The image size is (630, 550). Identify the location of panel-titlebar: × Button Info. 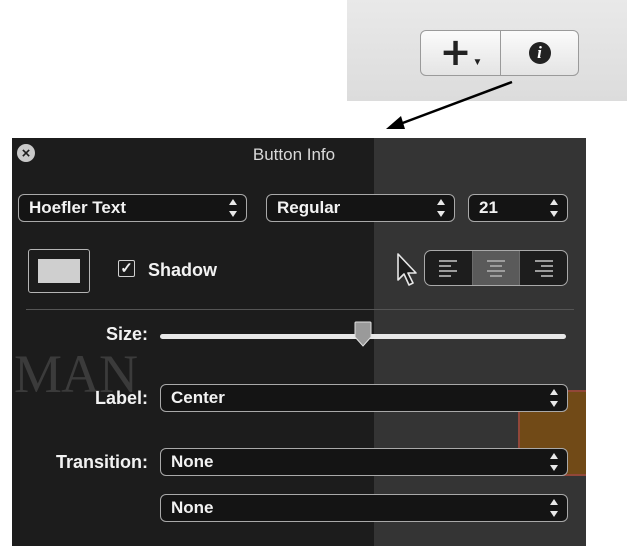
(299, 154).